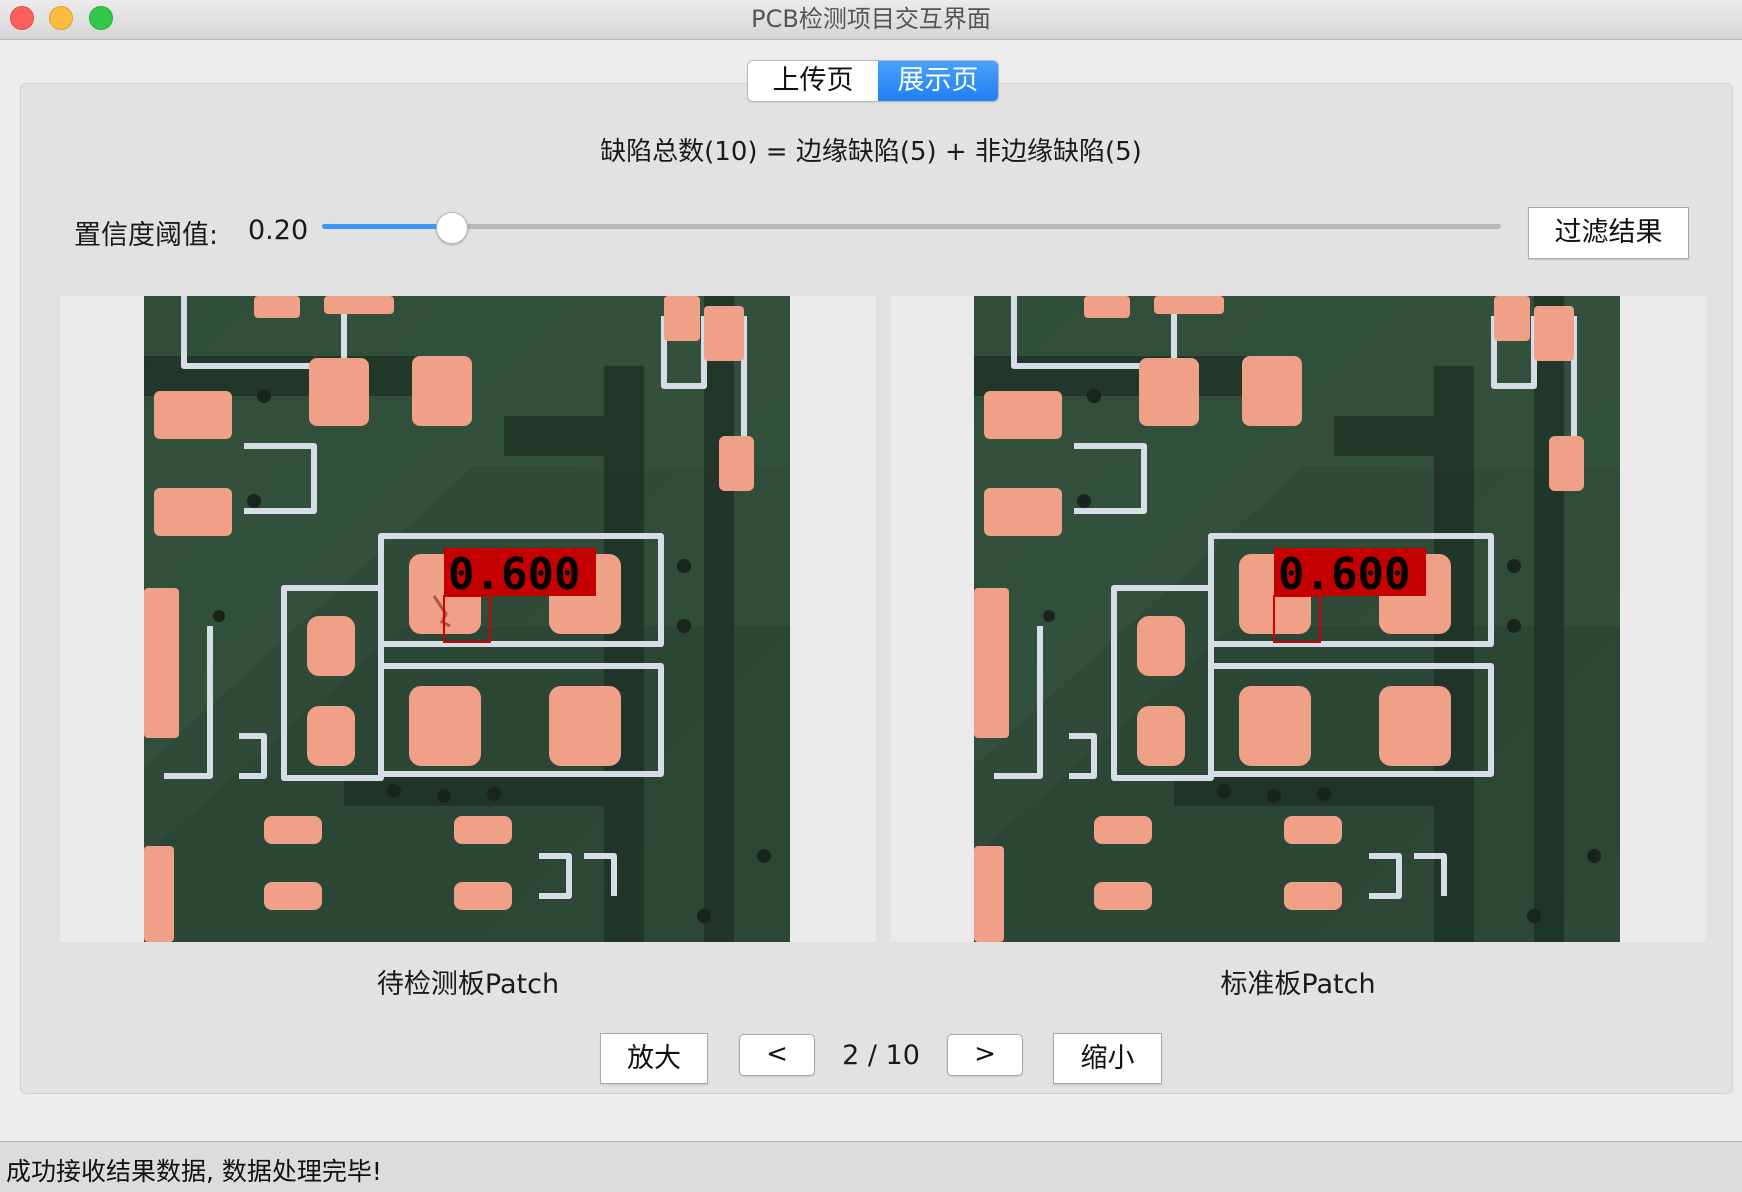 The height and width of the screenshot is (1192, 1742). Describe the element at coordinates (871, 152) in the screenshot. I see `defect-summary: 缺陷总数(10) = 边缘缺陷(5) + 非边缘缺陷(5)` at that location.